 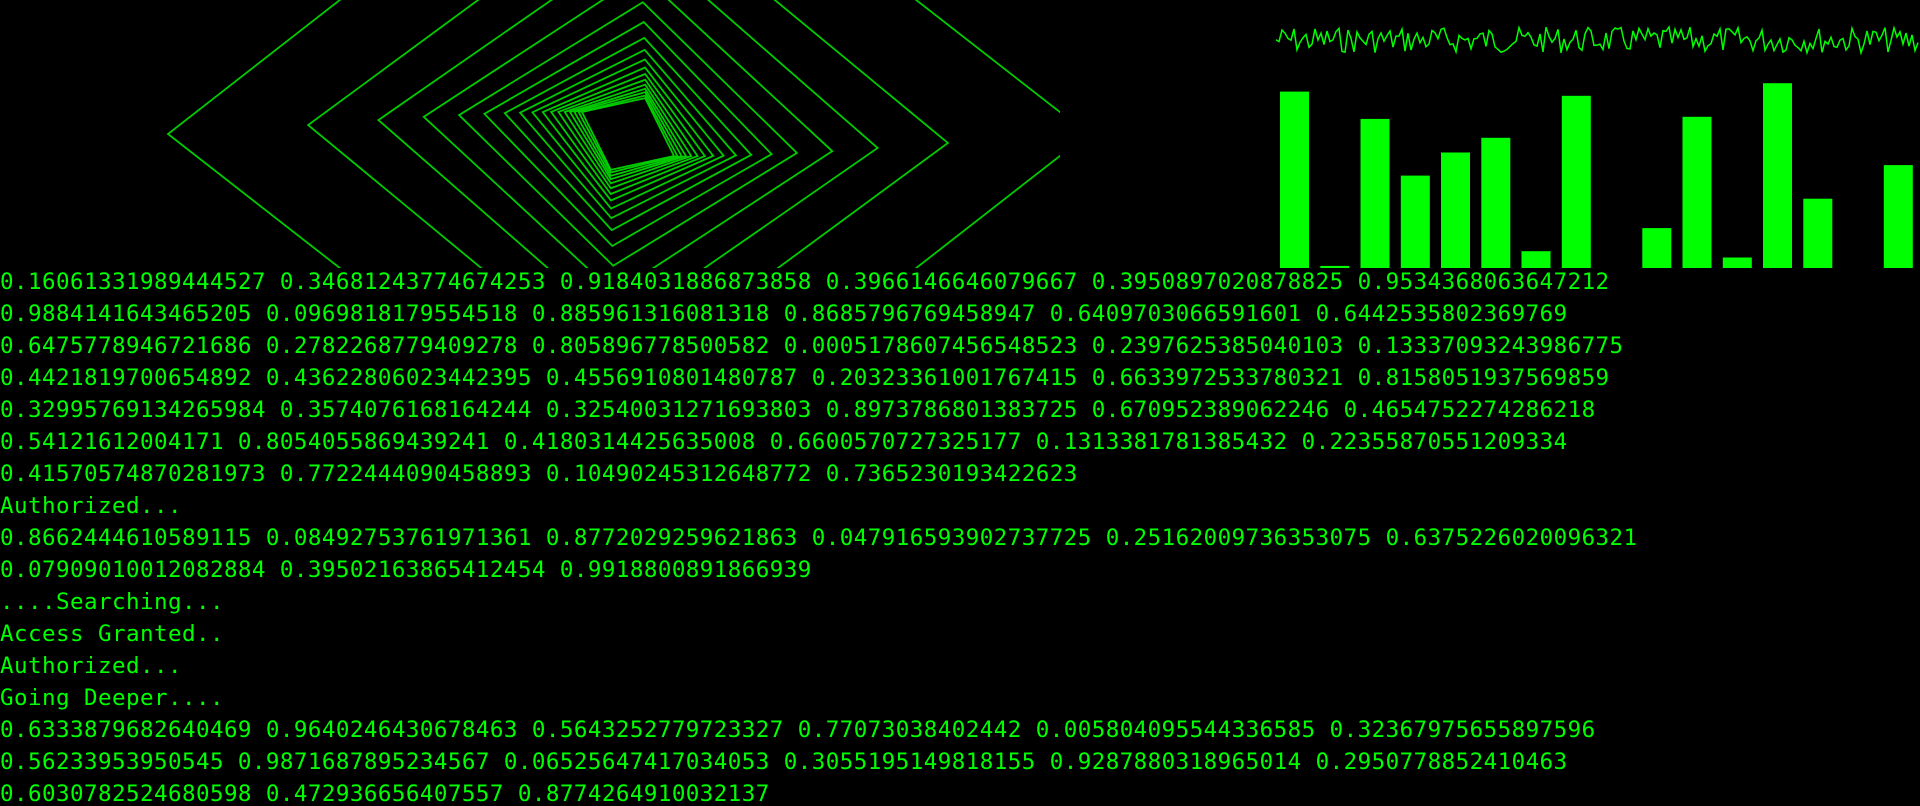 What do you see at coordinates (1597, 40) in the screenshot?
I see `noise-waveform` at bounding box center [1597, 40].